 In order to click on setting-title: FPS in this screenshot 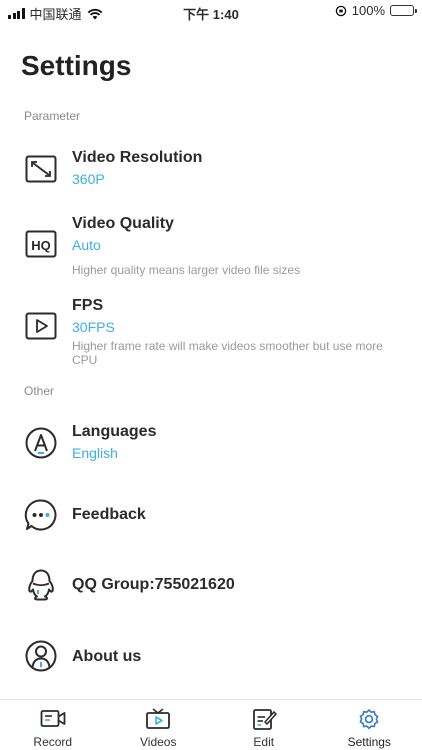, I will do `click(88, 305)`.